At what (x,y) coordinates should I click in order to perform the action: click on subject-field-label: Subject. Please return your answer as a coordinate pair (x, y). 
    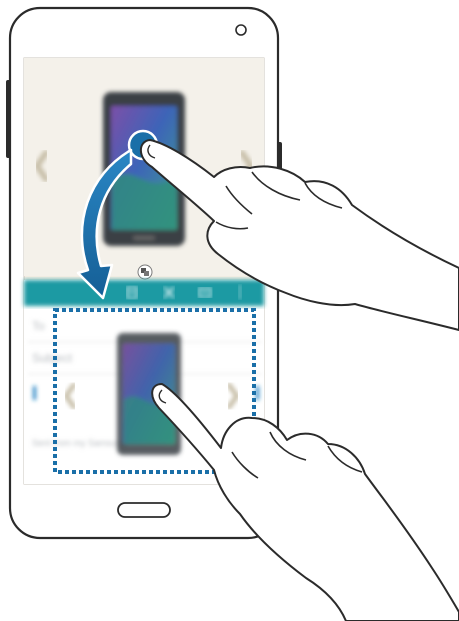
    Looking at the image, I should click on (52, 358).